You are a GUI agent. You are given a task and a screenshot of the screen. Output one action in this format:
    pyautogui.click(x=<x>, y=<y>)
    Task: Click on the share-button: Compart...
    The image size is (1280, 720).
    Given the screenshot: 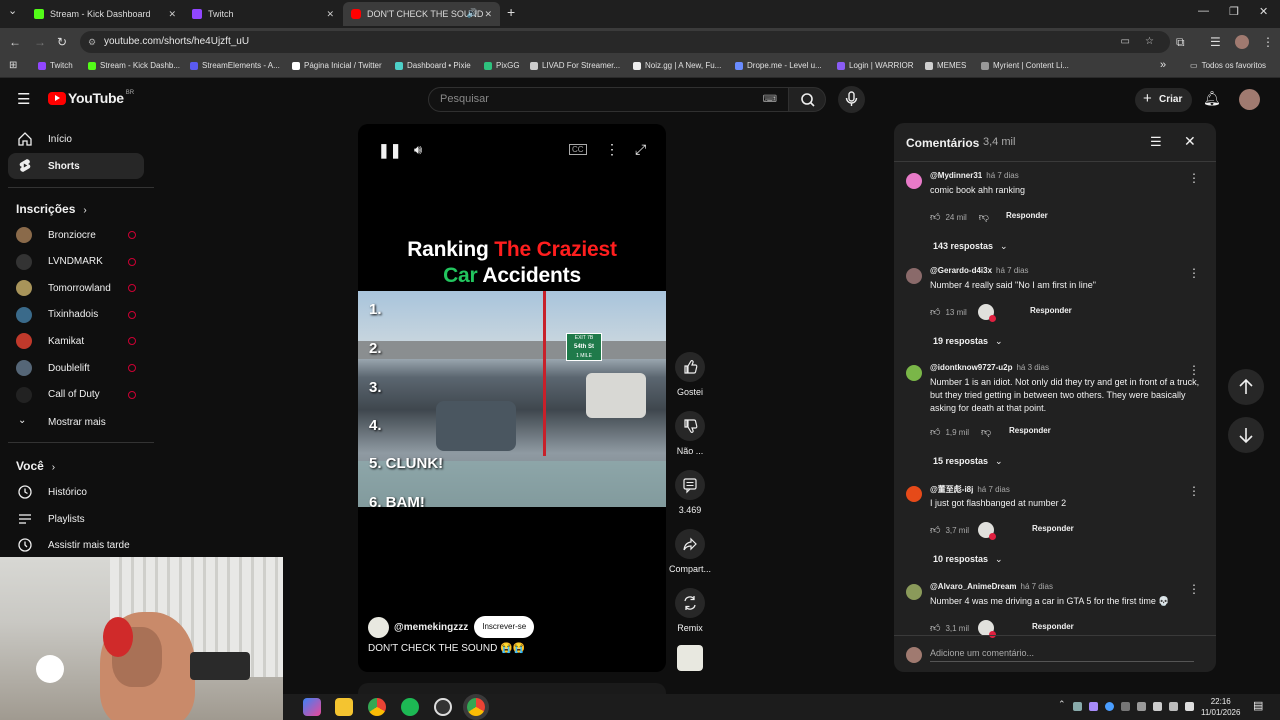 What is the action you would take?
    pyautogui.click(x=690, y=551)
    